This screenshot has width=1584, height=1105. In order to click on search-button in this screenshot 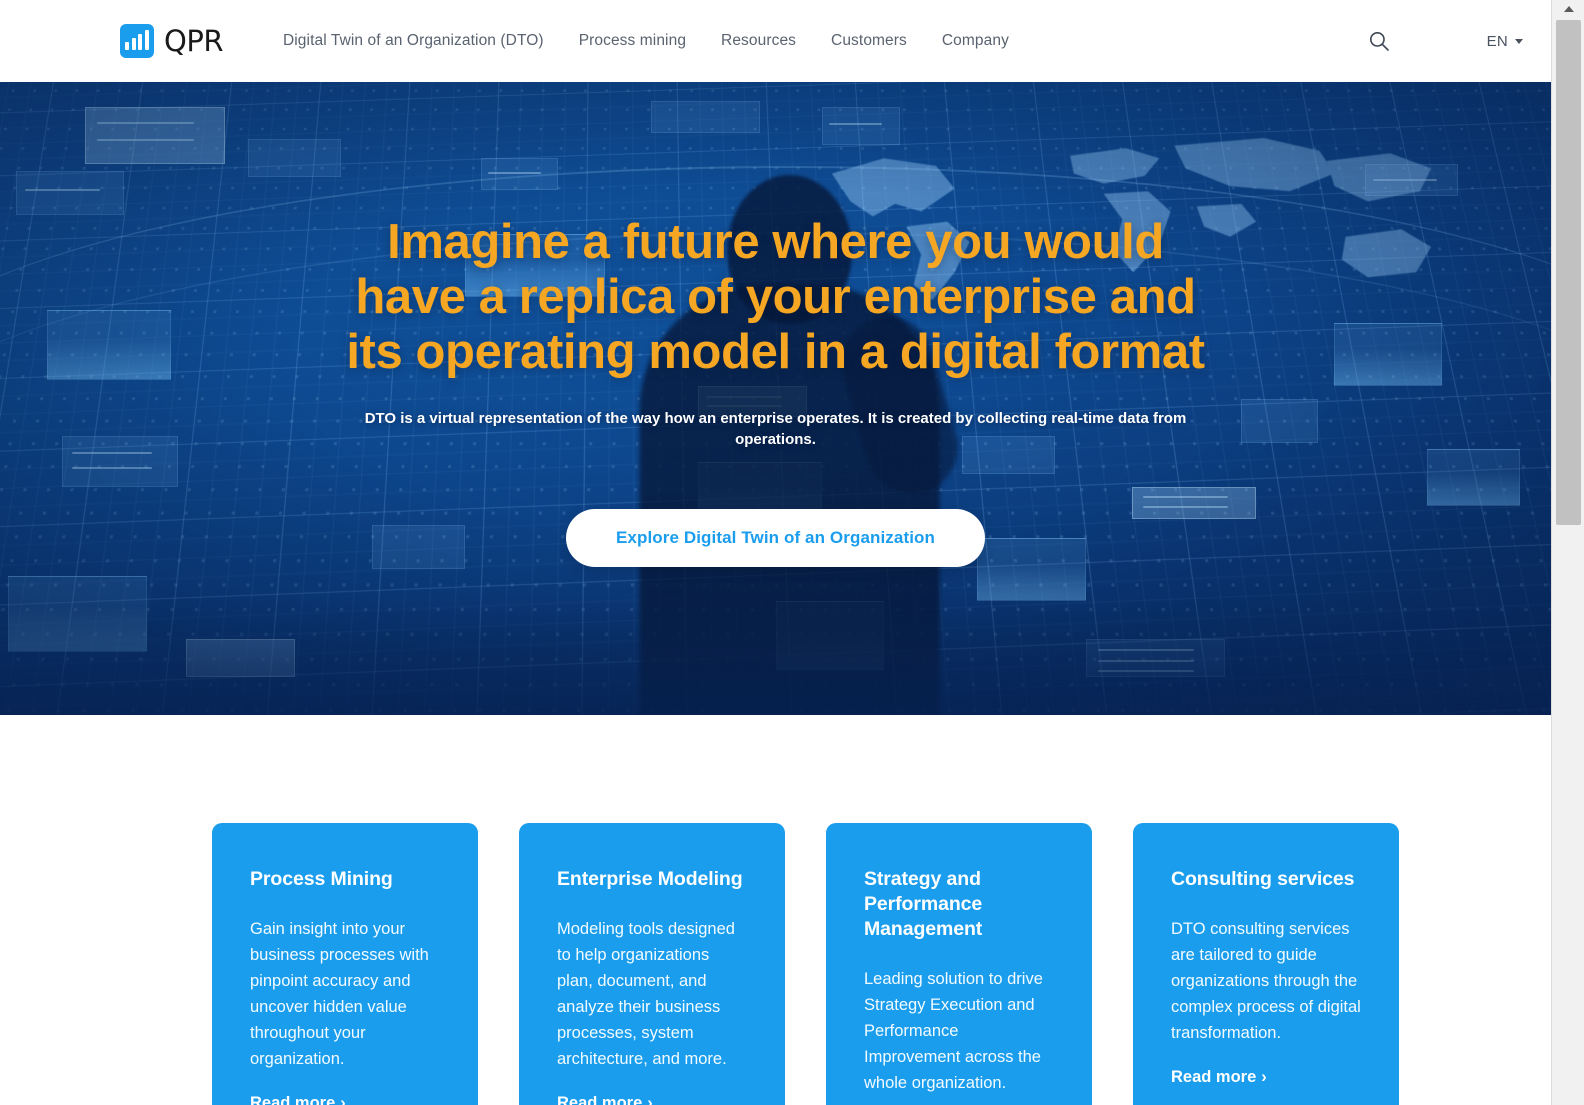, I will do `click(1379, 41)`.